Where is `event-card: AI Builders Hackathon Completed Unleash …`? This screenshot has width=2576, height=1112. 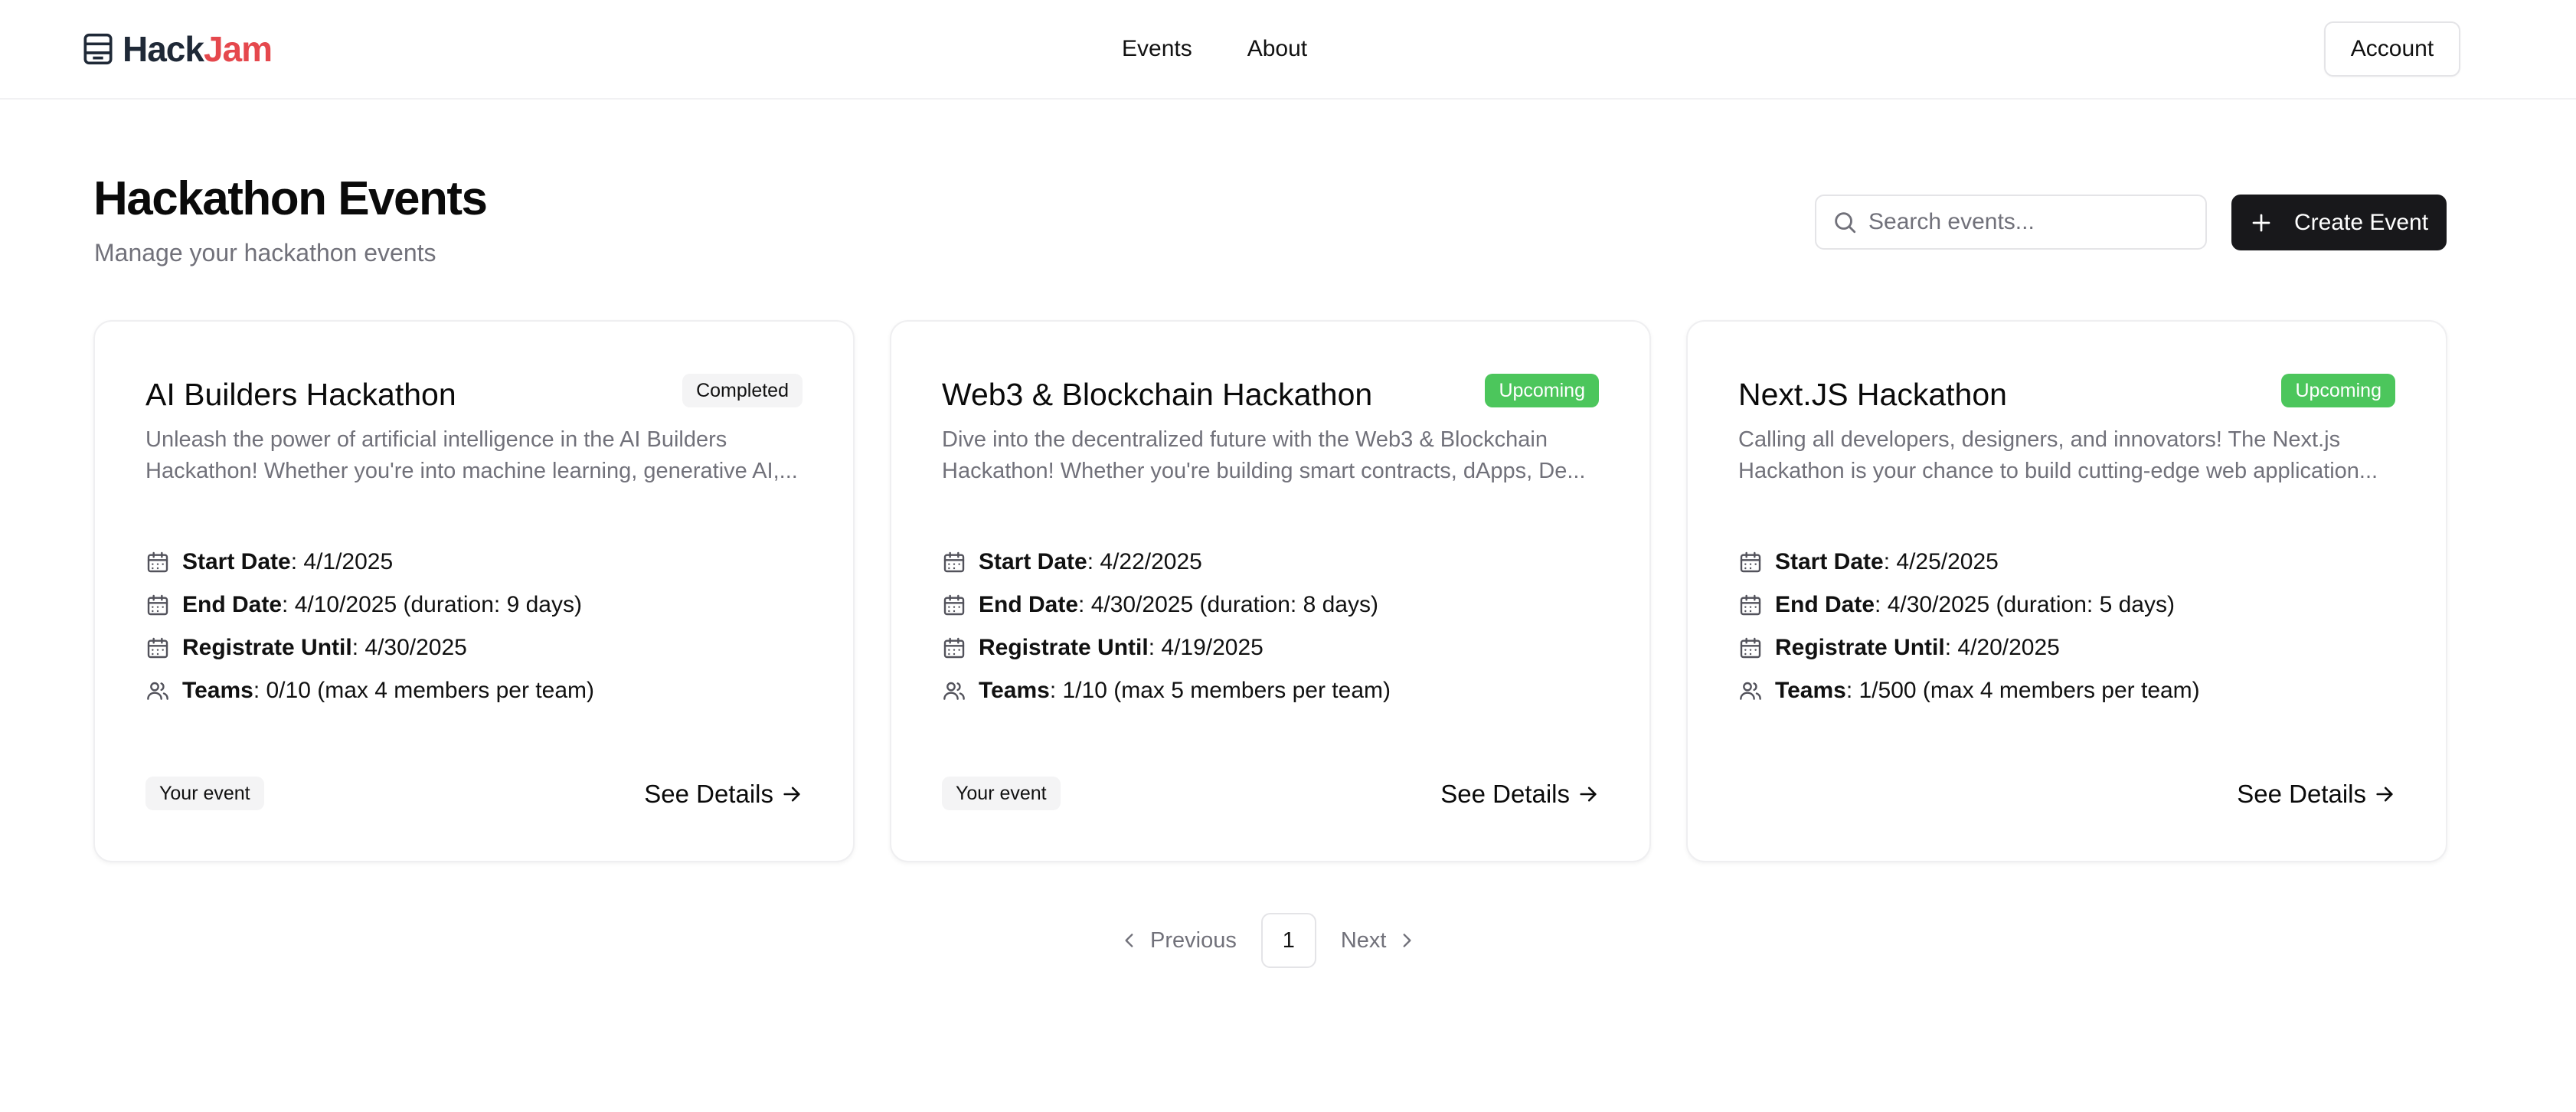 event-card: AI Builders Hackathon Completed Unleash … is located at coordinates (474, 591).